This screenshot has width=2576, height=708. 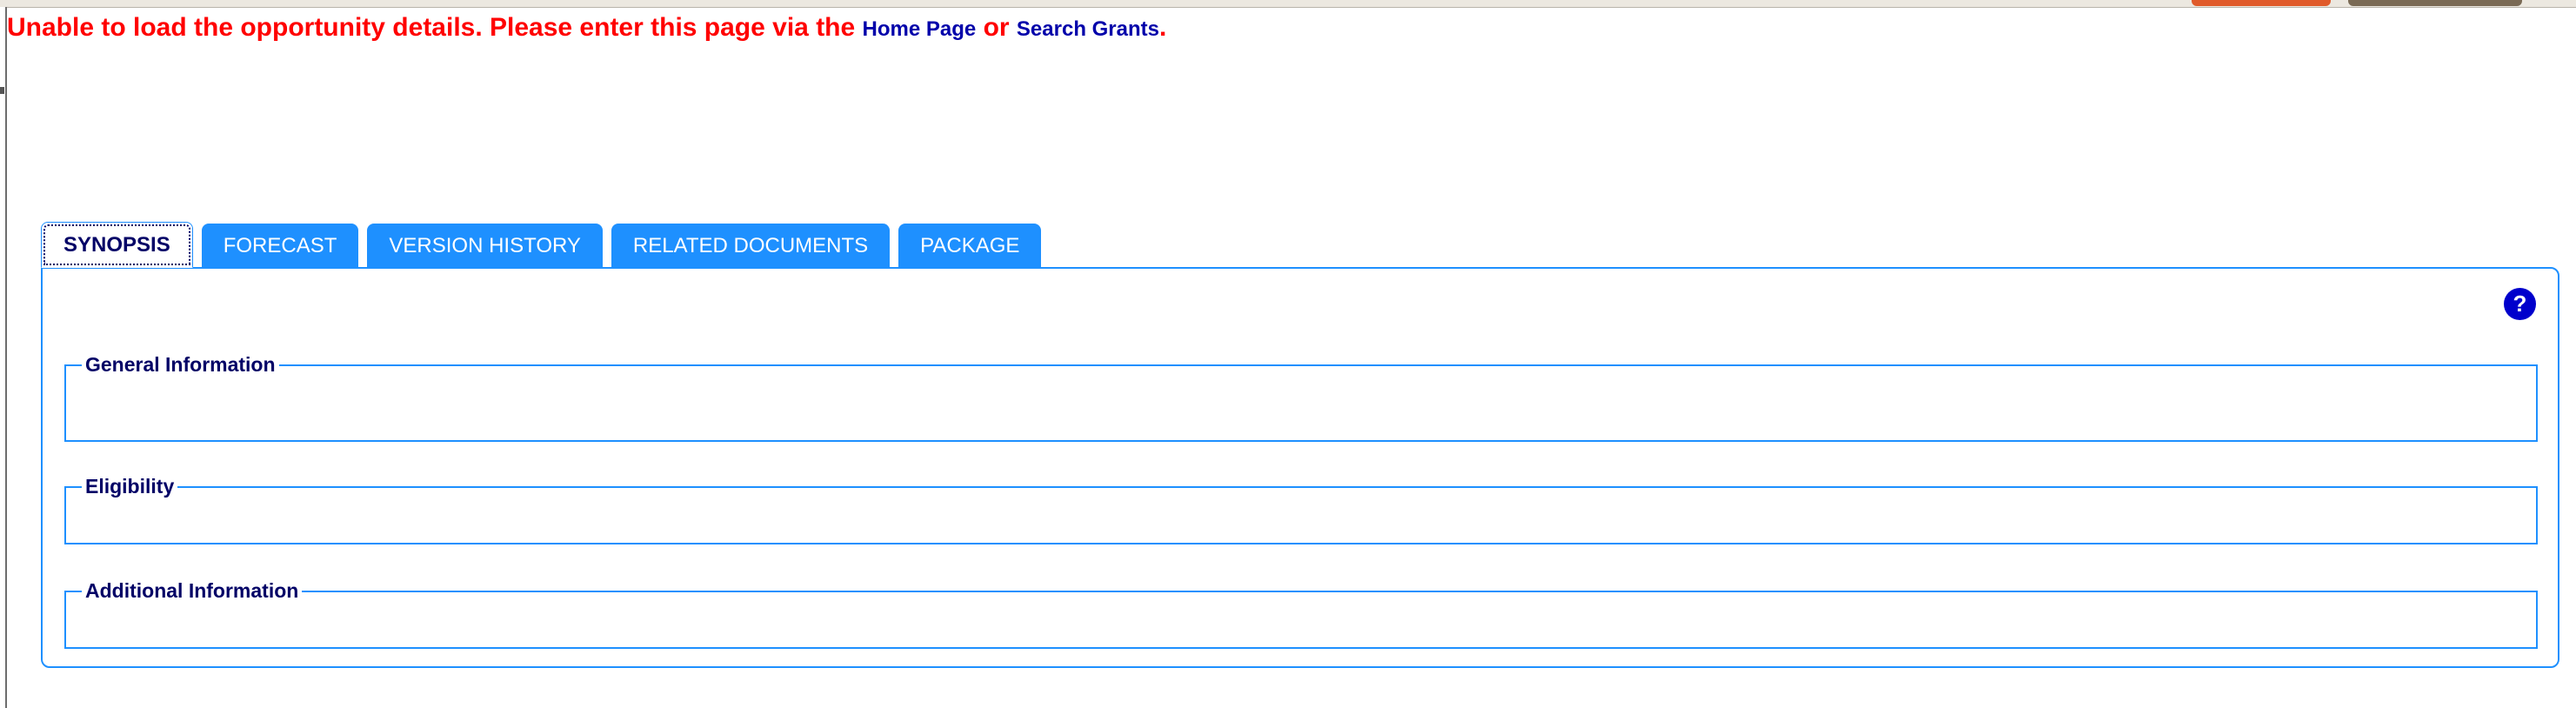 What do you see at coordinates (996, 27) in the screenshot?
I see `error-message-or: or` at bounding box center [996, 27].